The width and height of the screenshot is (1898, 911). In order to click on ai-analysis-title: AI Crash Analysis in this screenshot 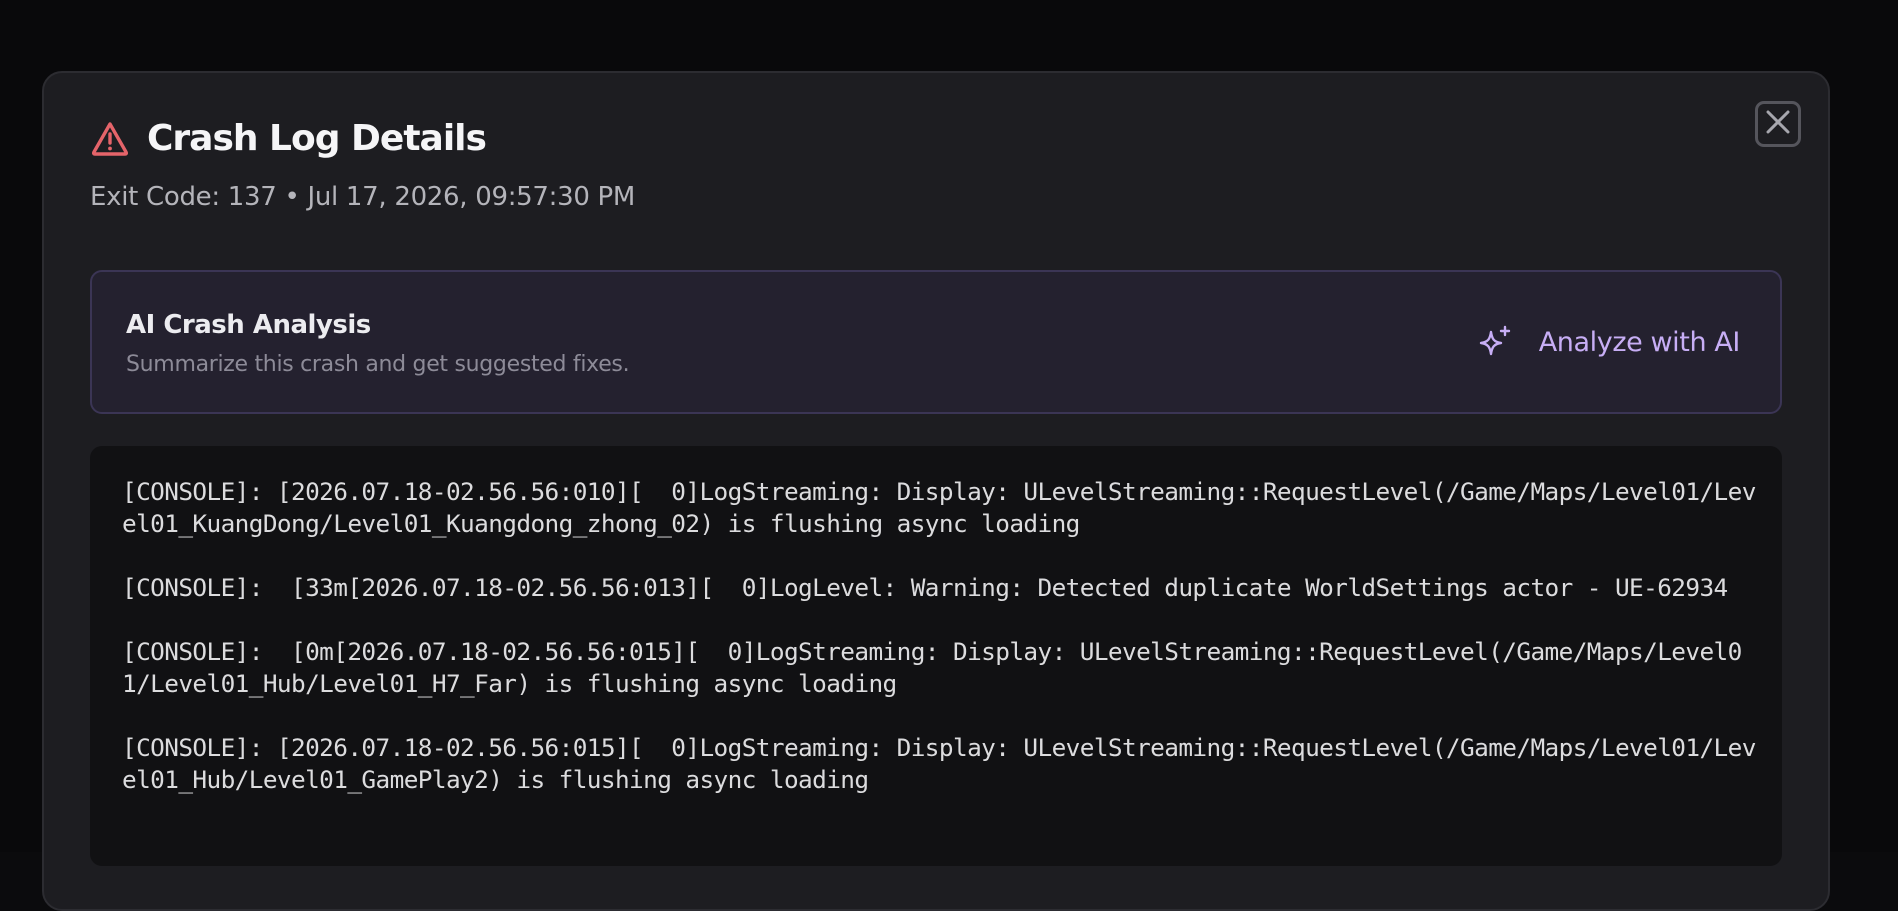, I will do `click(248, 325)`.